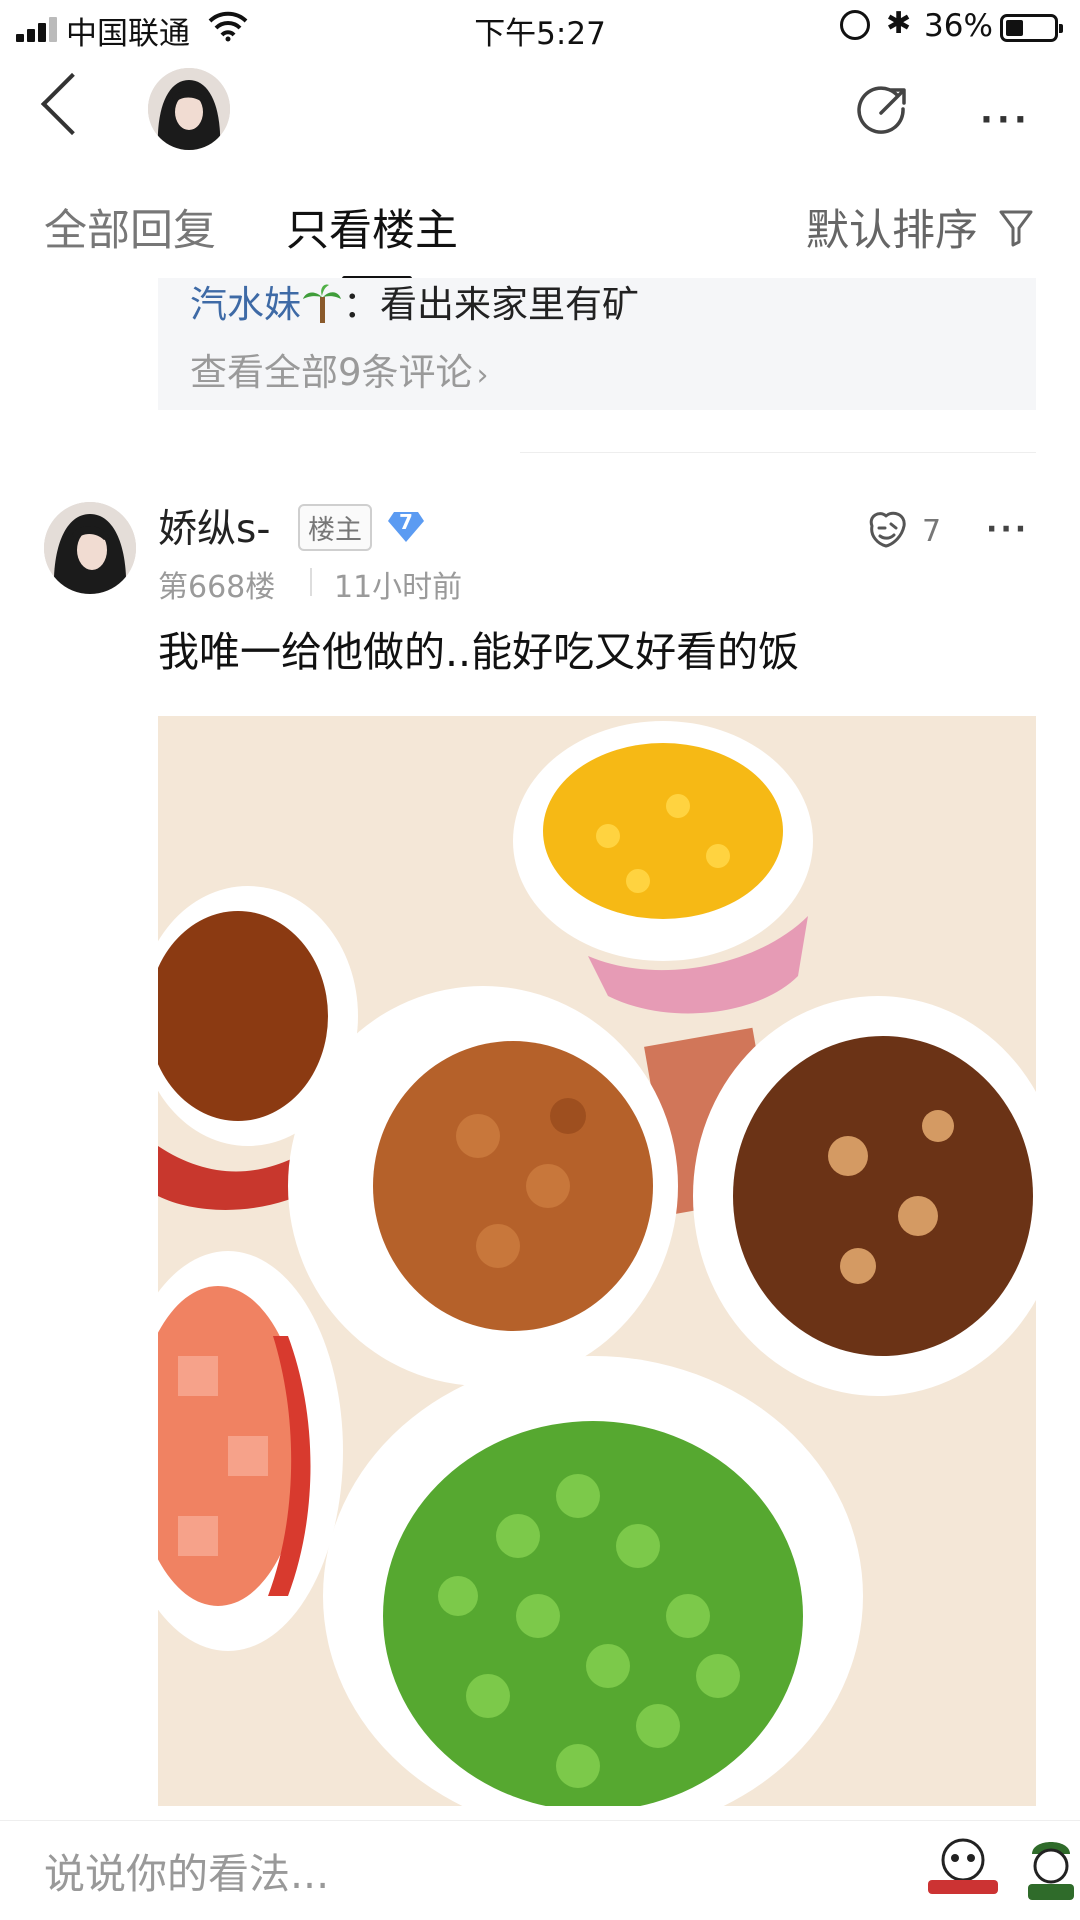 This screenshot has width=1080, height=1920. I want to click on sort-button: 默认排序, so click(892, 227).